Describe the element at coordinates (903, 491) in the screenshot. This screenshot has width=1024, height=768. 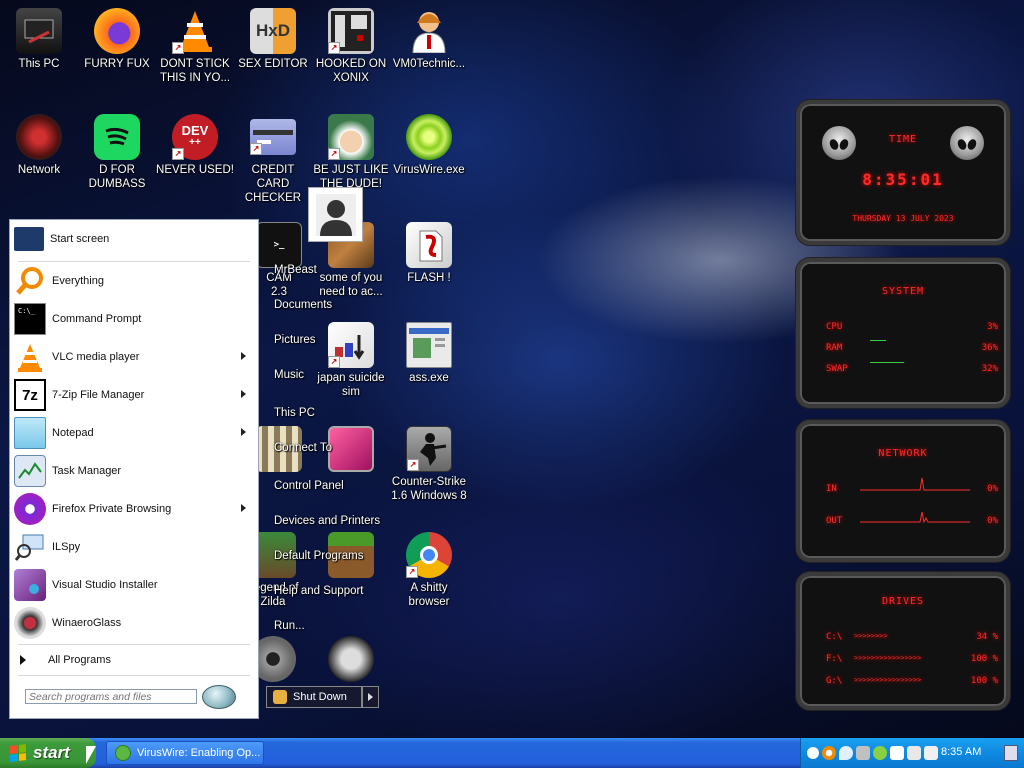
I see `gadget-network-panel: NETWORK IN 0% OUT 0%` at that location.